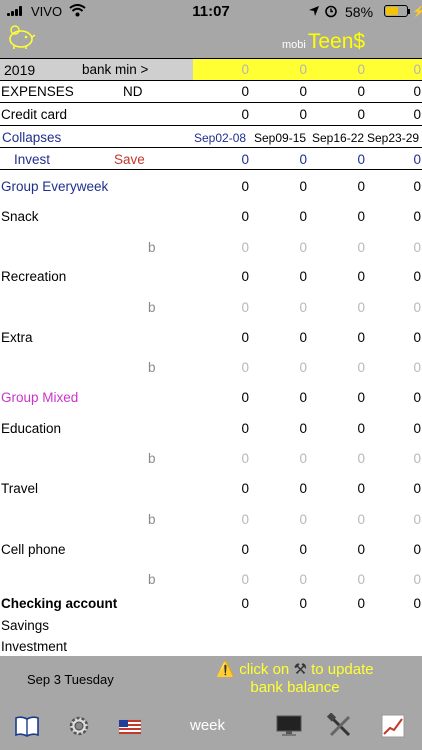  Describe the element at coordinates (211, 430) in the screenshot. I see `category-row-education: Education 0 0 0 0` at that location.